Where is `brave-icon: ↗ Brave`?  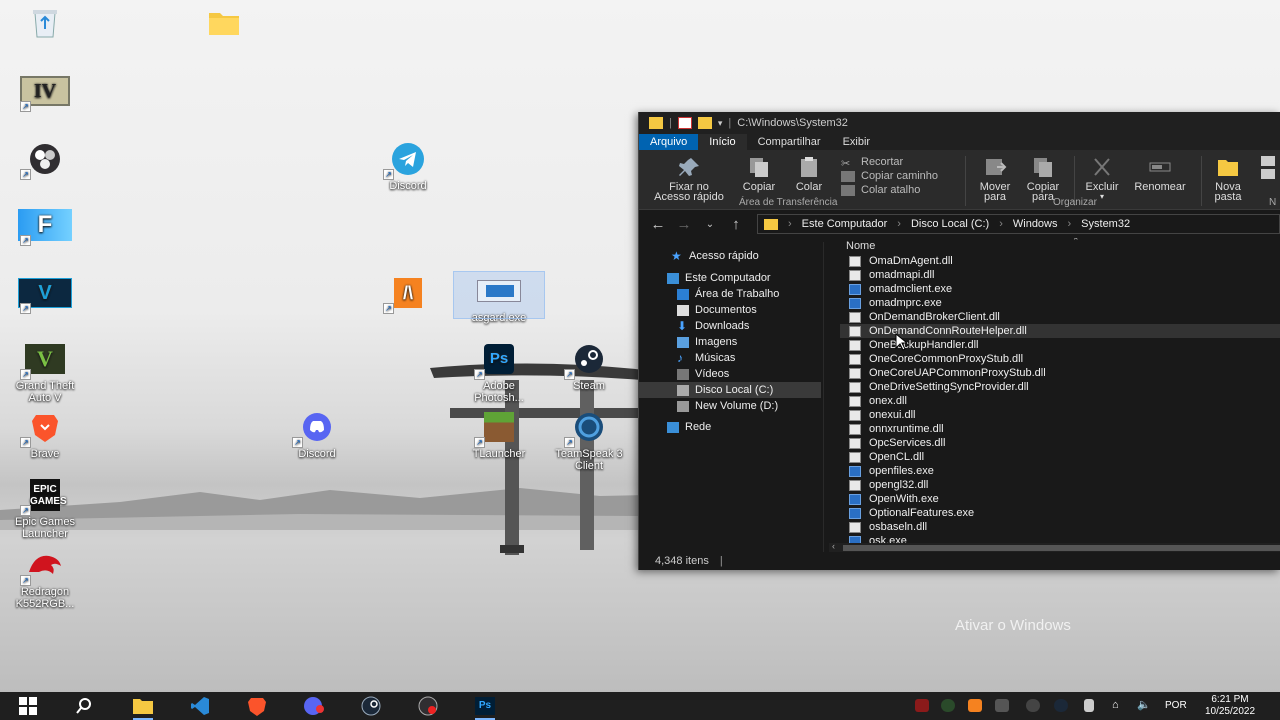 brave-icon: ↗ Brave is located at coordinates (45, 434).